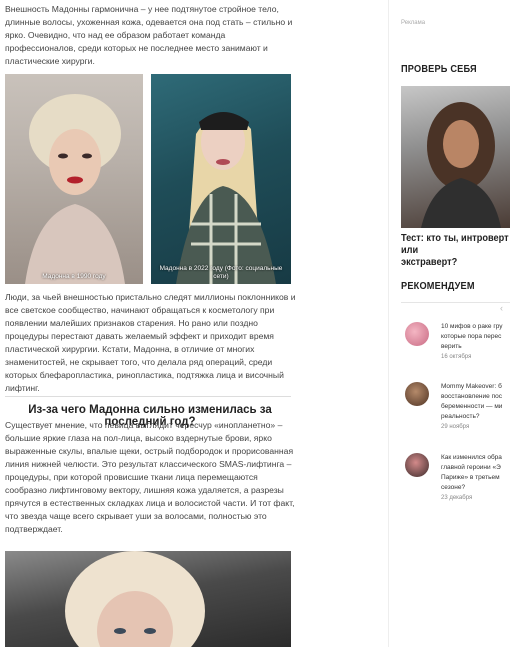 This screenshot has width=510, height=647. What do you see at coordinates (413, 23) in the screenshot?
I see `ad-label: Реклама` at bounding box center [413, 23].